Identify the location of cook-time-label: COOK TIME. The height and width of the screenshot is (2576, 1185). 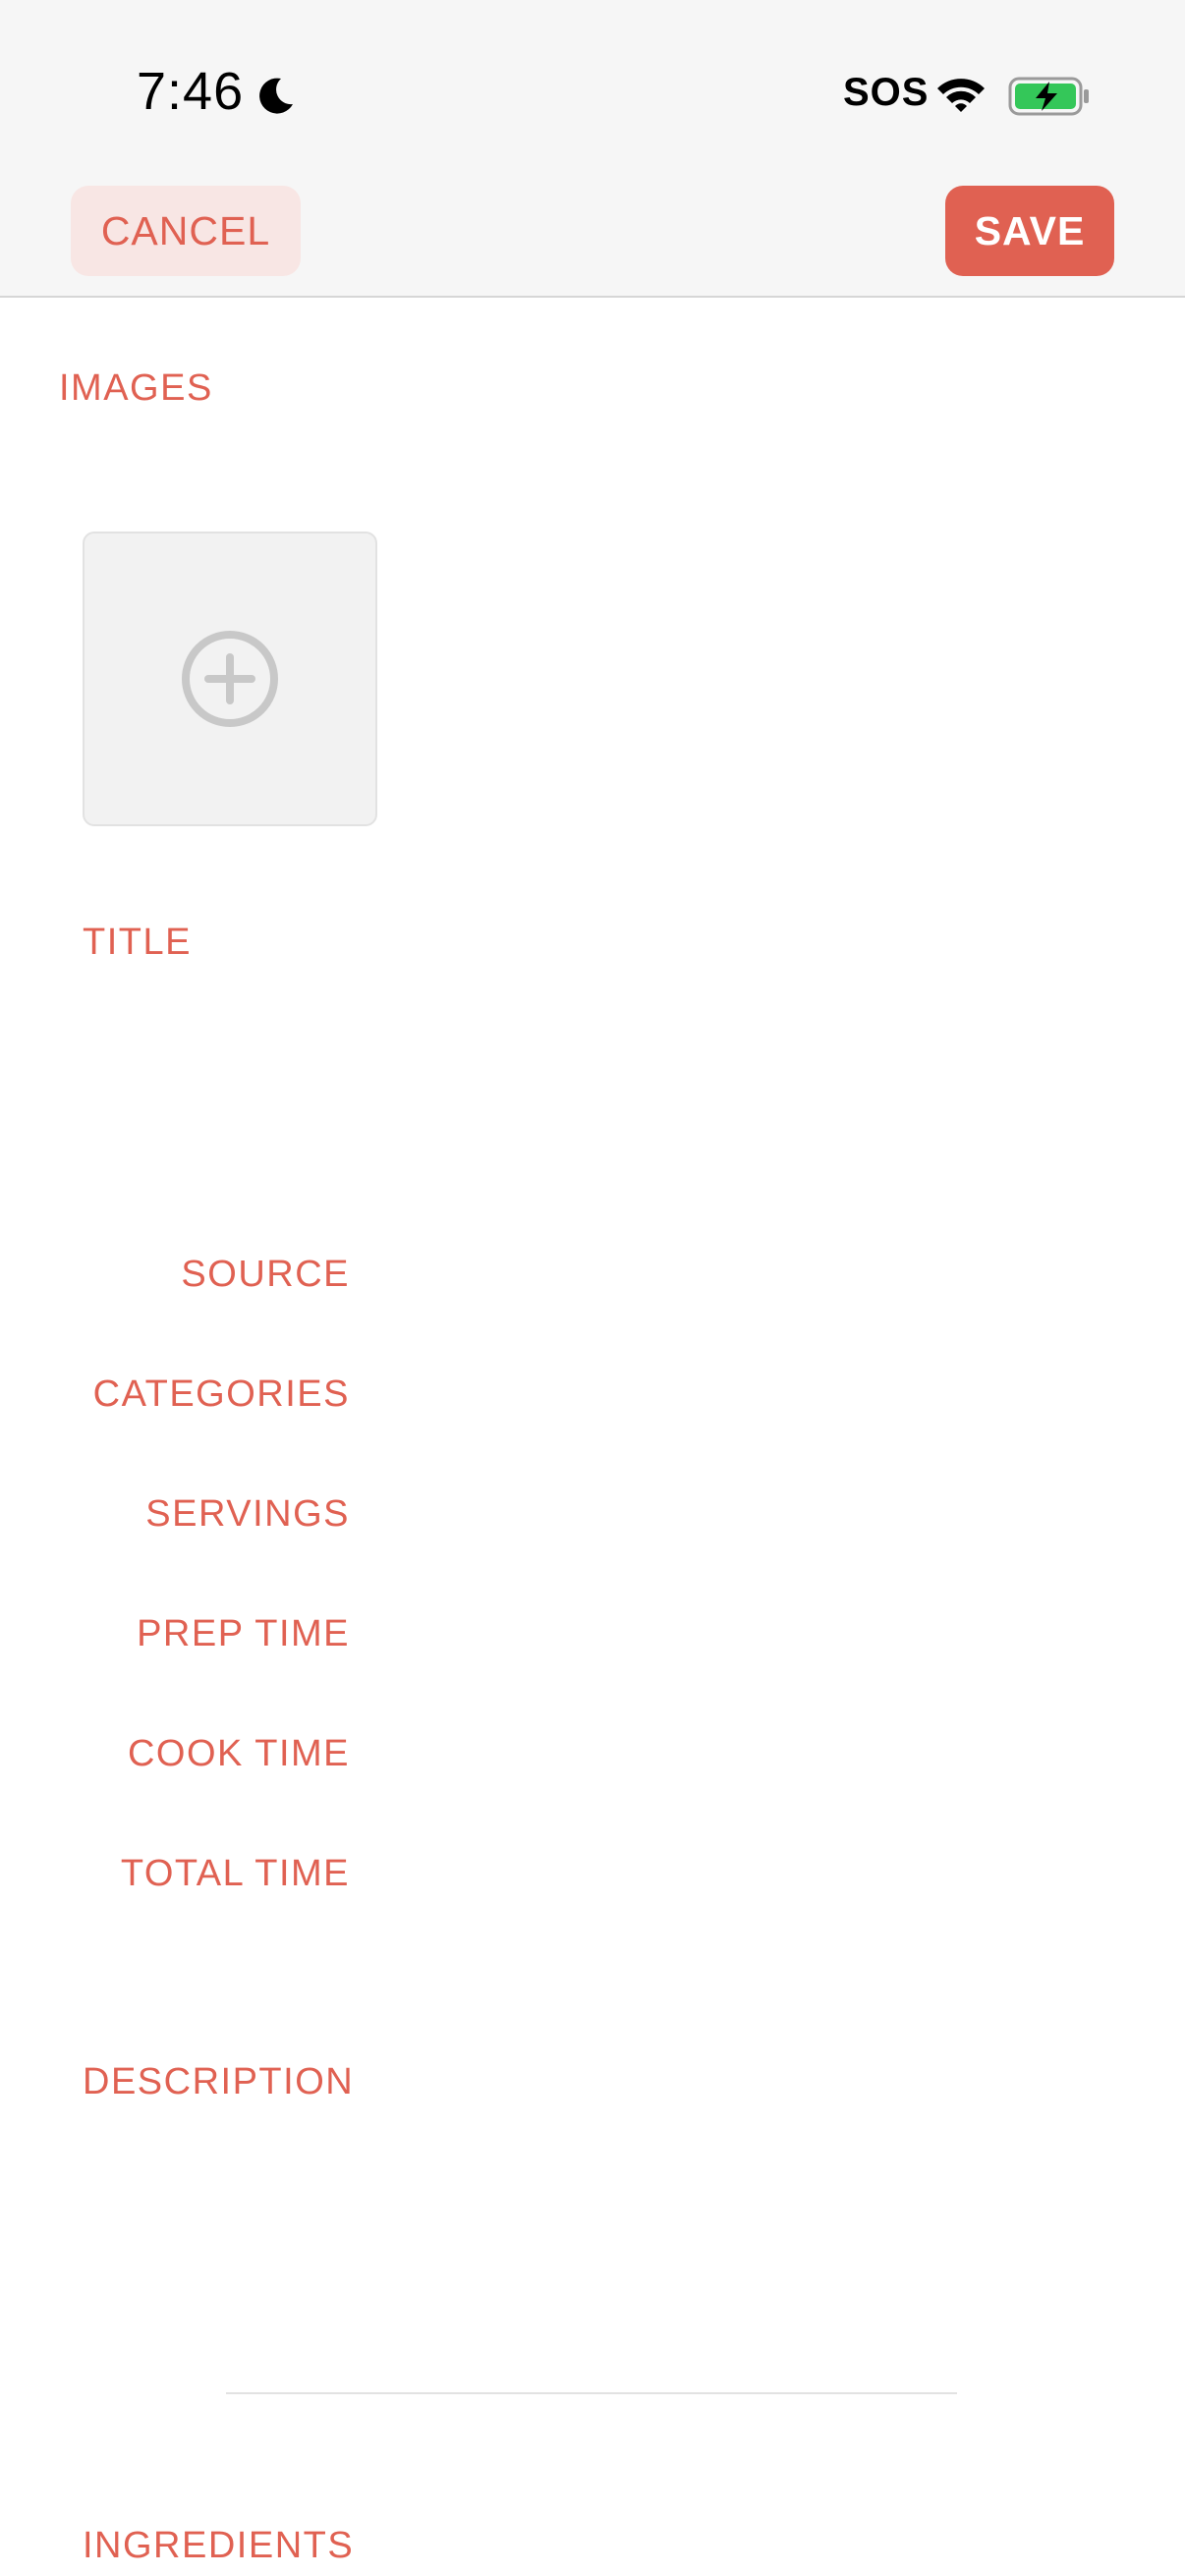
(239, 1753).